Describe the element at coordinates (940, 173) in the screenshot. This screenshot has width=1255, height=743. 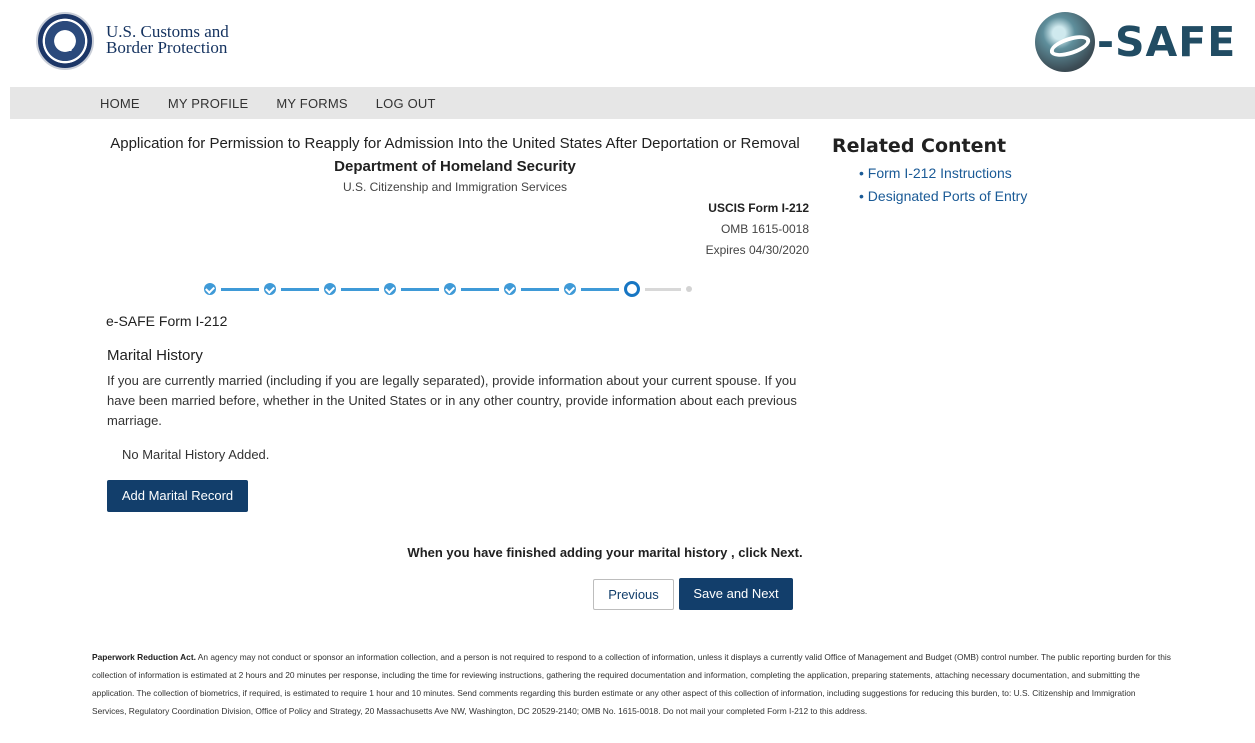
I see `link-form-i212-instructions: Form I-212 Instructions` at that location.